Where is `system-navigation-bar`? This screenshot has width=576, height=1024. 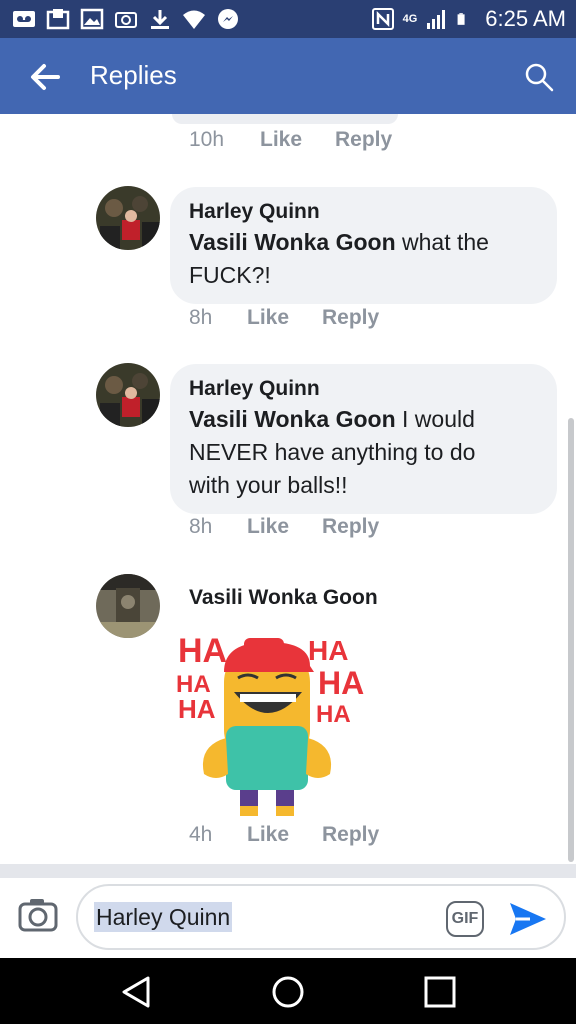
system-navigation-bar is located at coordinates (288, 991).